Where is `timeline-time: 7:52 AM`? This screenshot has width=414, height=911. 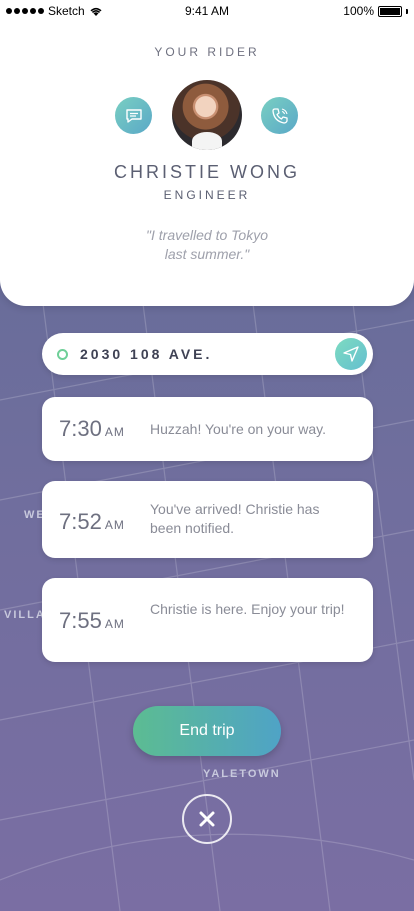
timeline-time: 7:52 AM is located at coordinates (92, 522).